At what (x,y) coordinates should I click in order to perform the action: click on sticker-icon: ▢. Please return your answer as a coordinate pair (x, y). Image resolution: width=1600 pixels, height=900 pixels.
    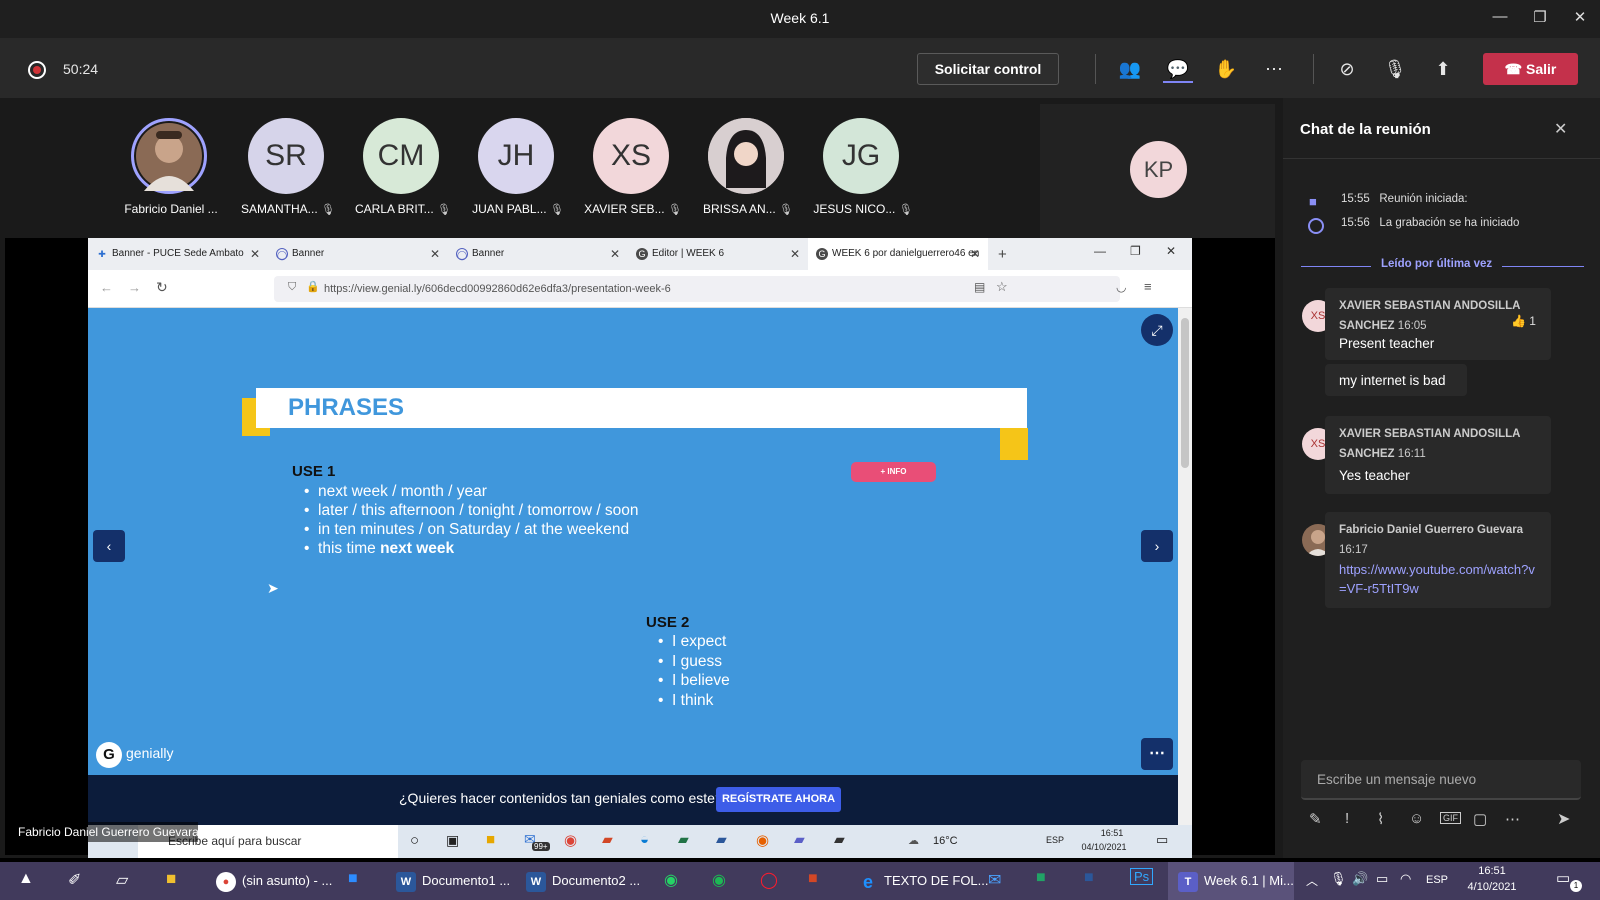
    Looking at the image, I should click on (1480, 819).